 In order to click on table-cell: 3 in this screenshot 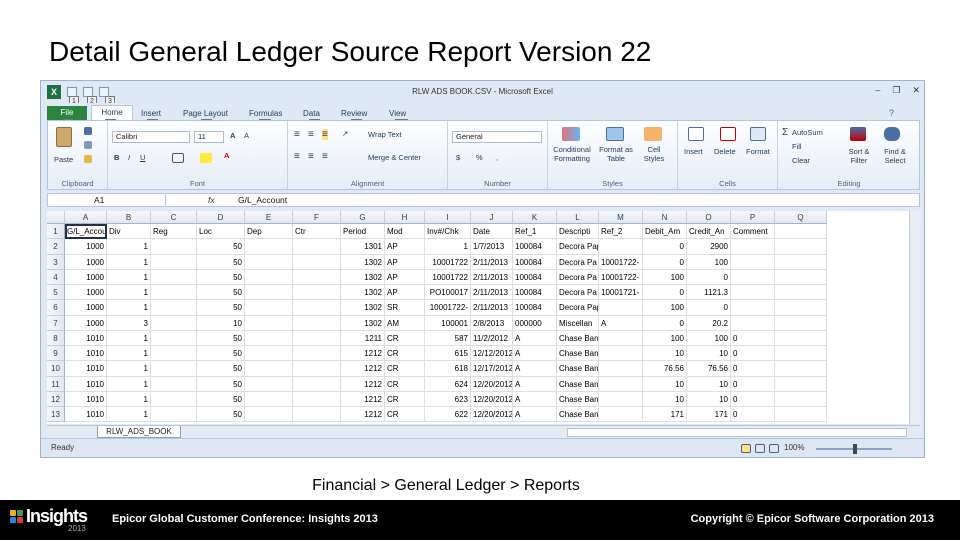, I will do `click(129, 323)`.